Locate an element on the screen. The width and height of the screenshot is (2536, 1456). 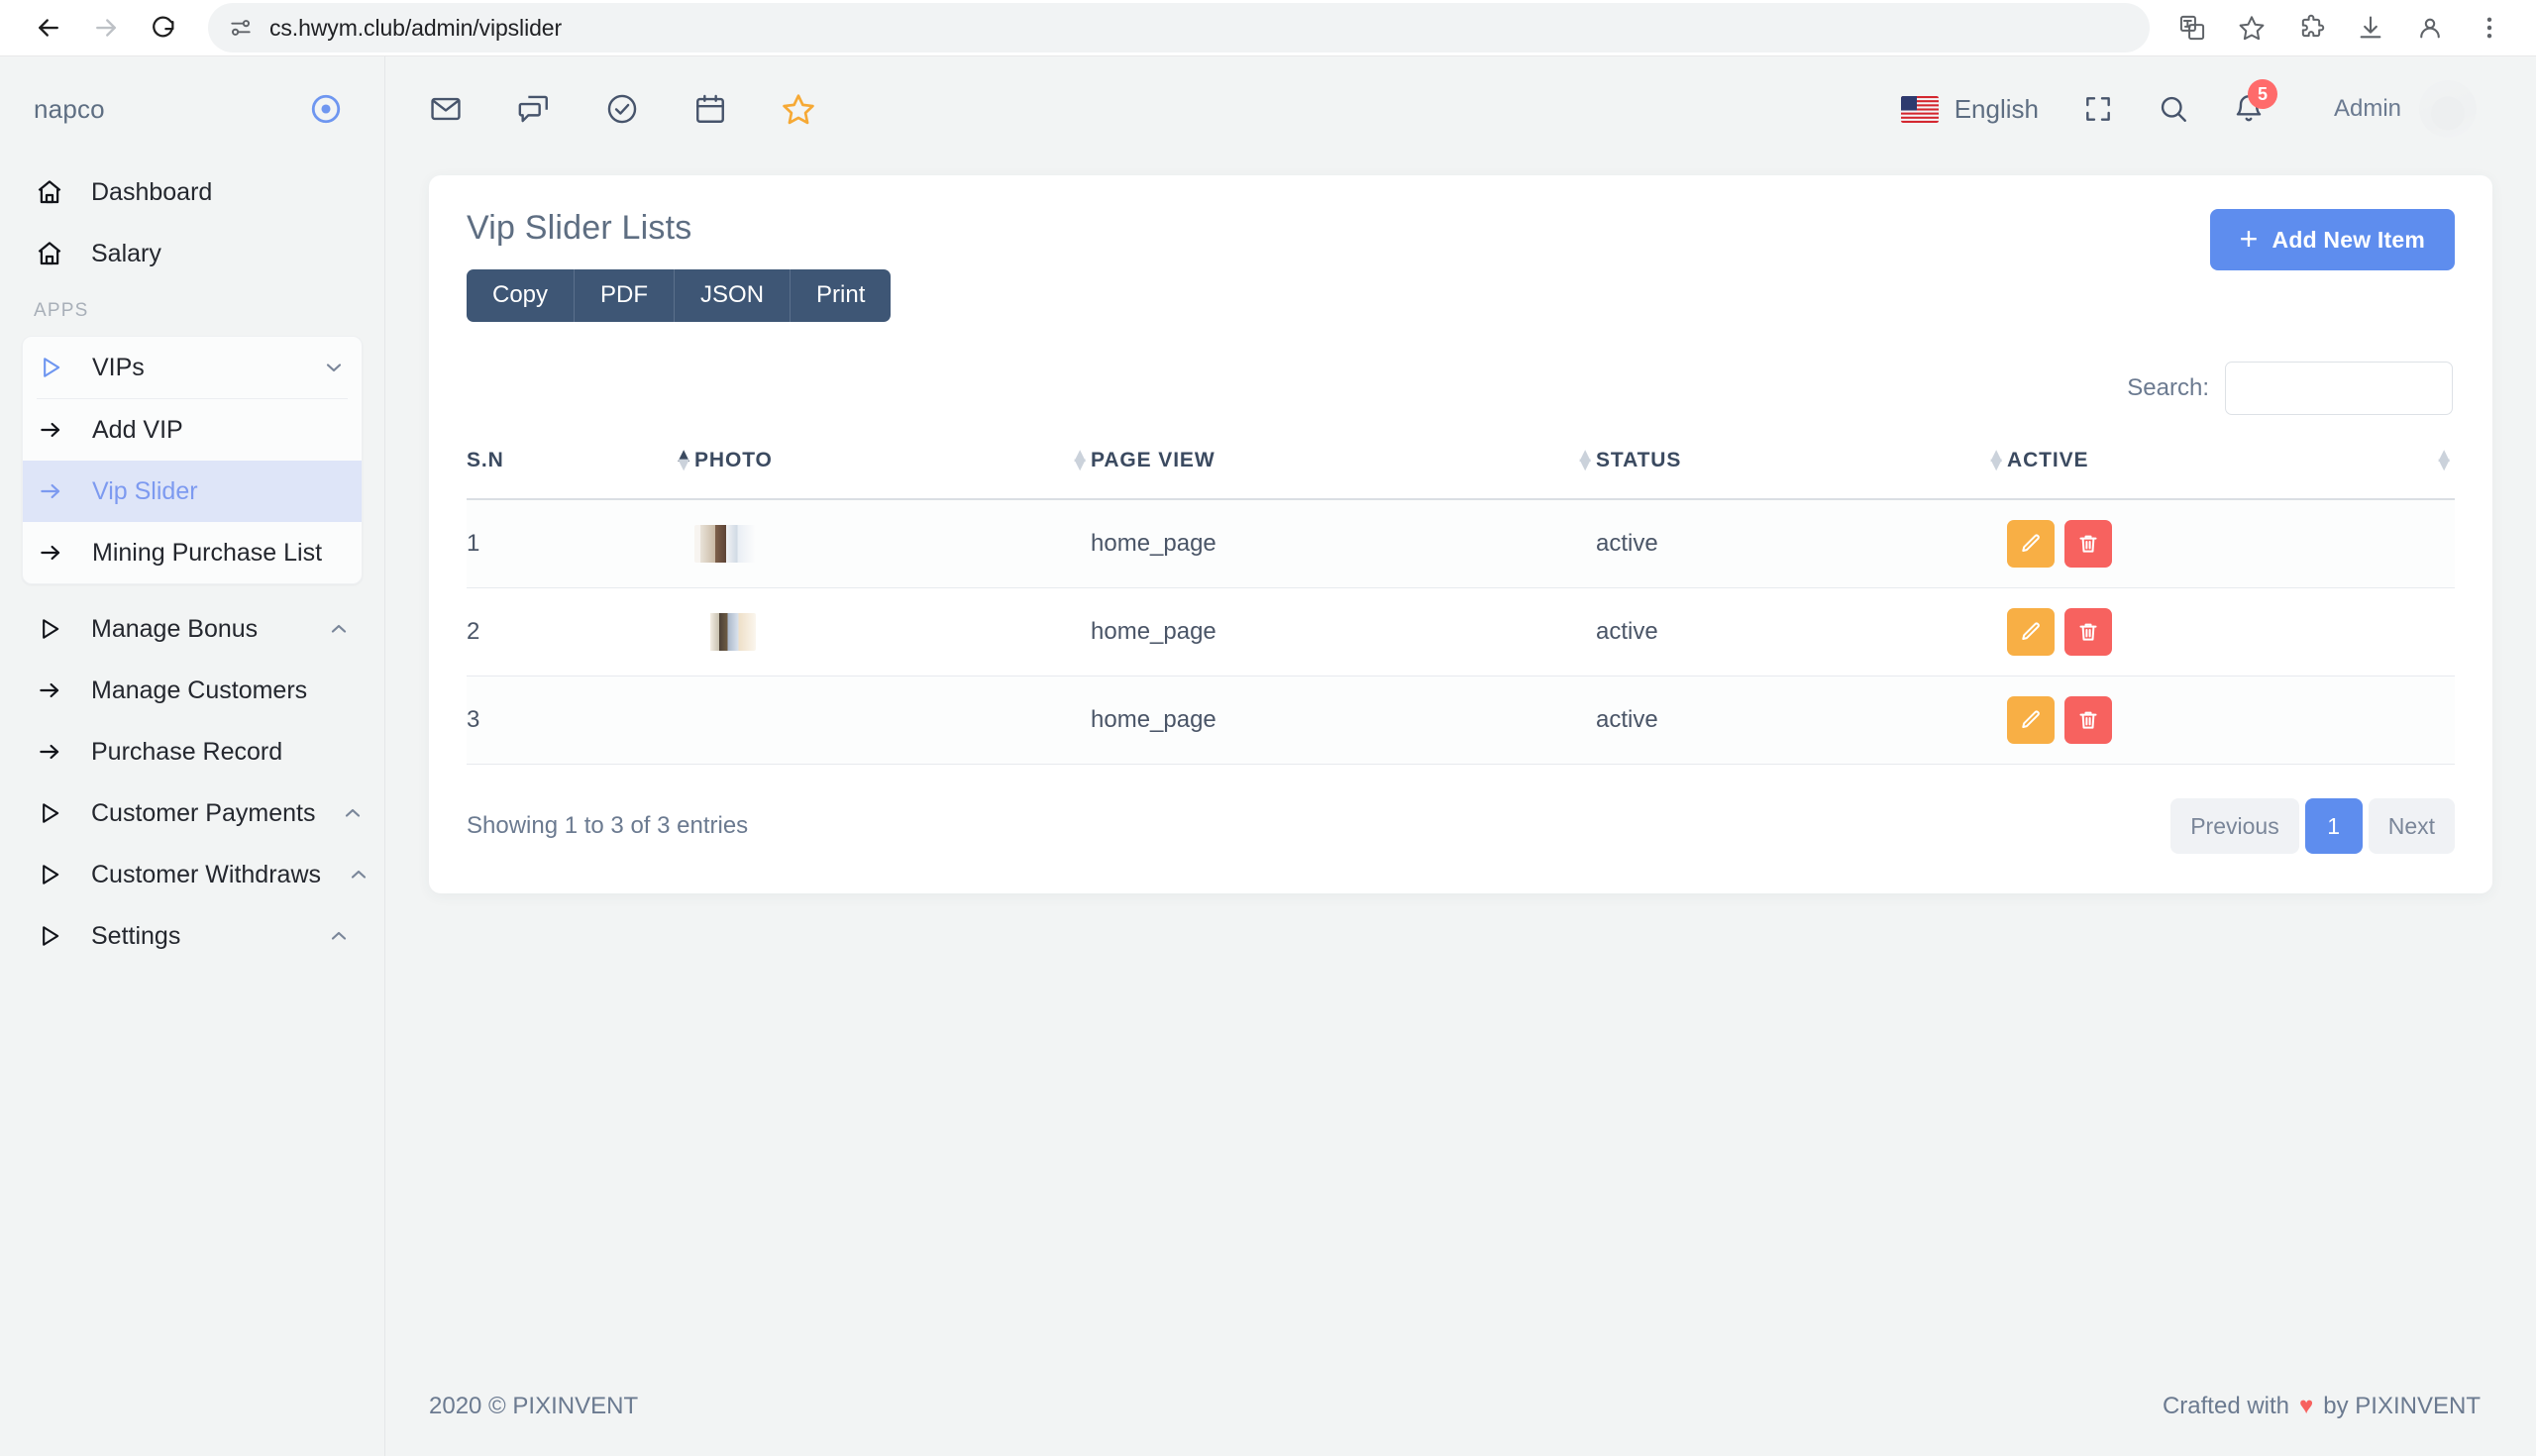
column-header-photo: PHOTO ▲ ▼ is located at coordinates (892, 473).